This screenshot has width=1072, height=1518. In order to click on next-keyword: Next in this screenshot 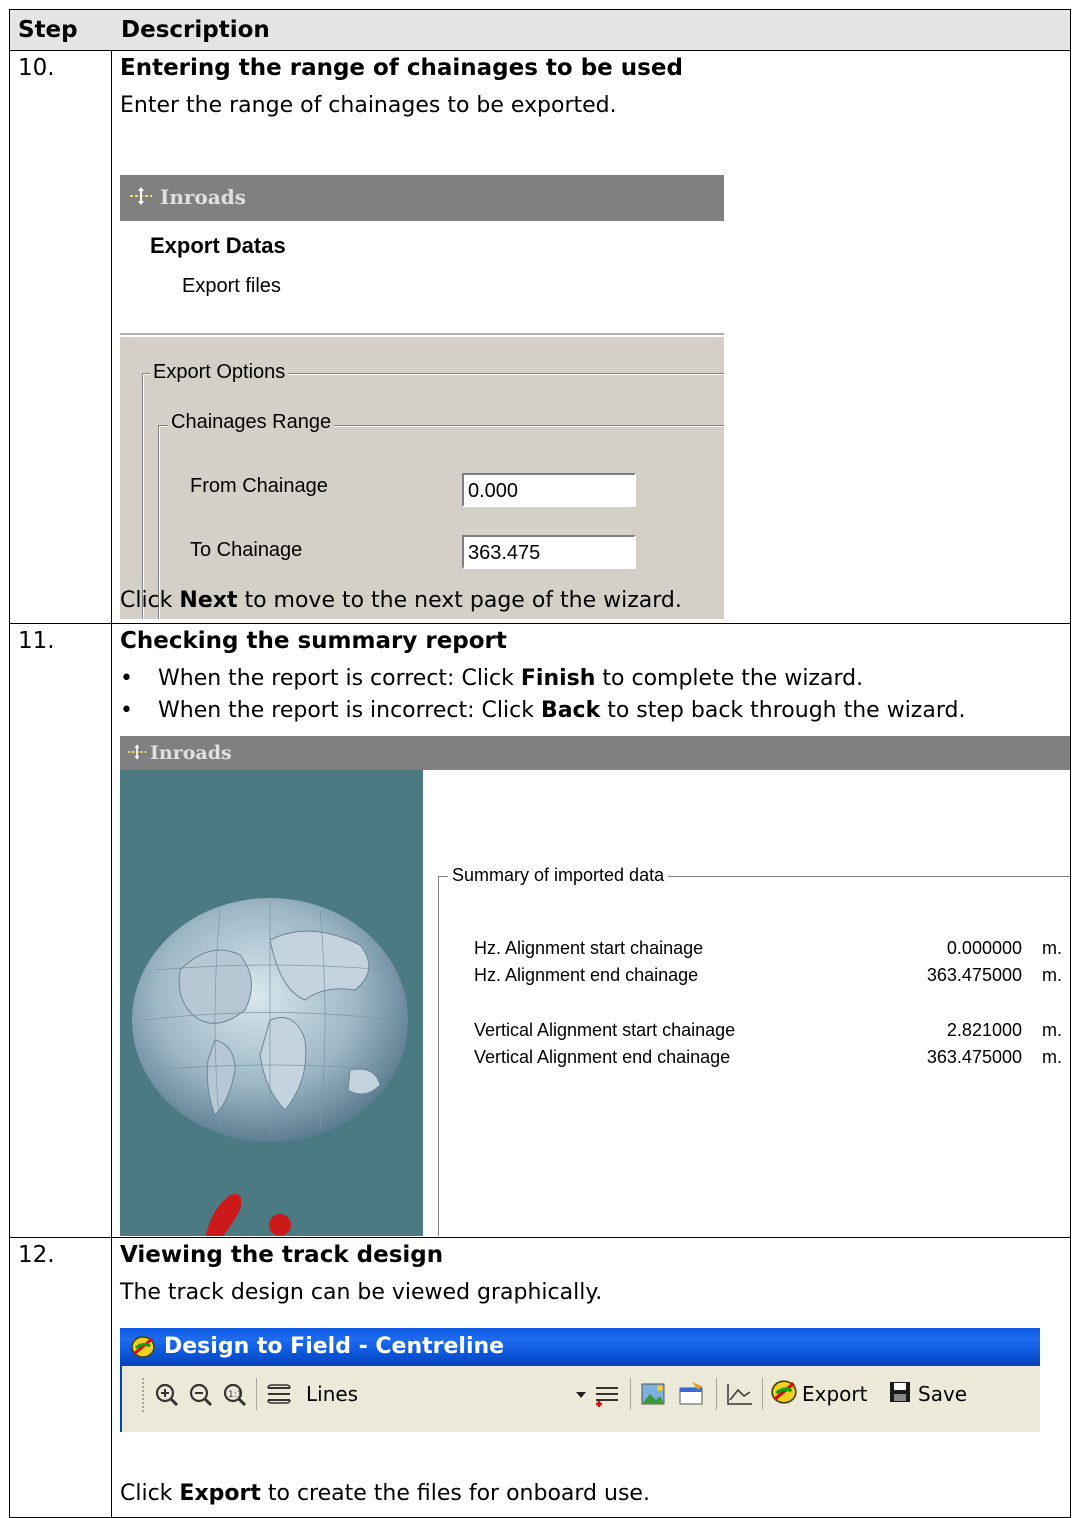, I will do `click(208, 600)`.